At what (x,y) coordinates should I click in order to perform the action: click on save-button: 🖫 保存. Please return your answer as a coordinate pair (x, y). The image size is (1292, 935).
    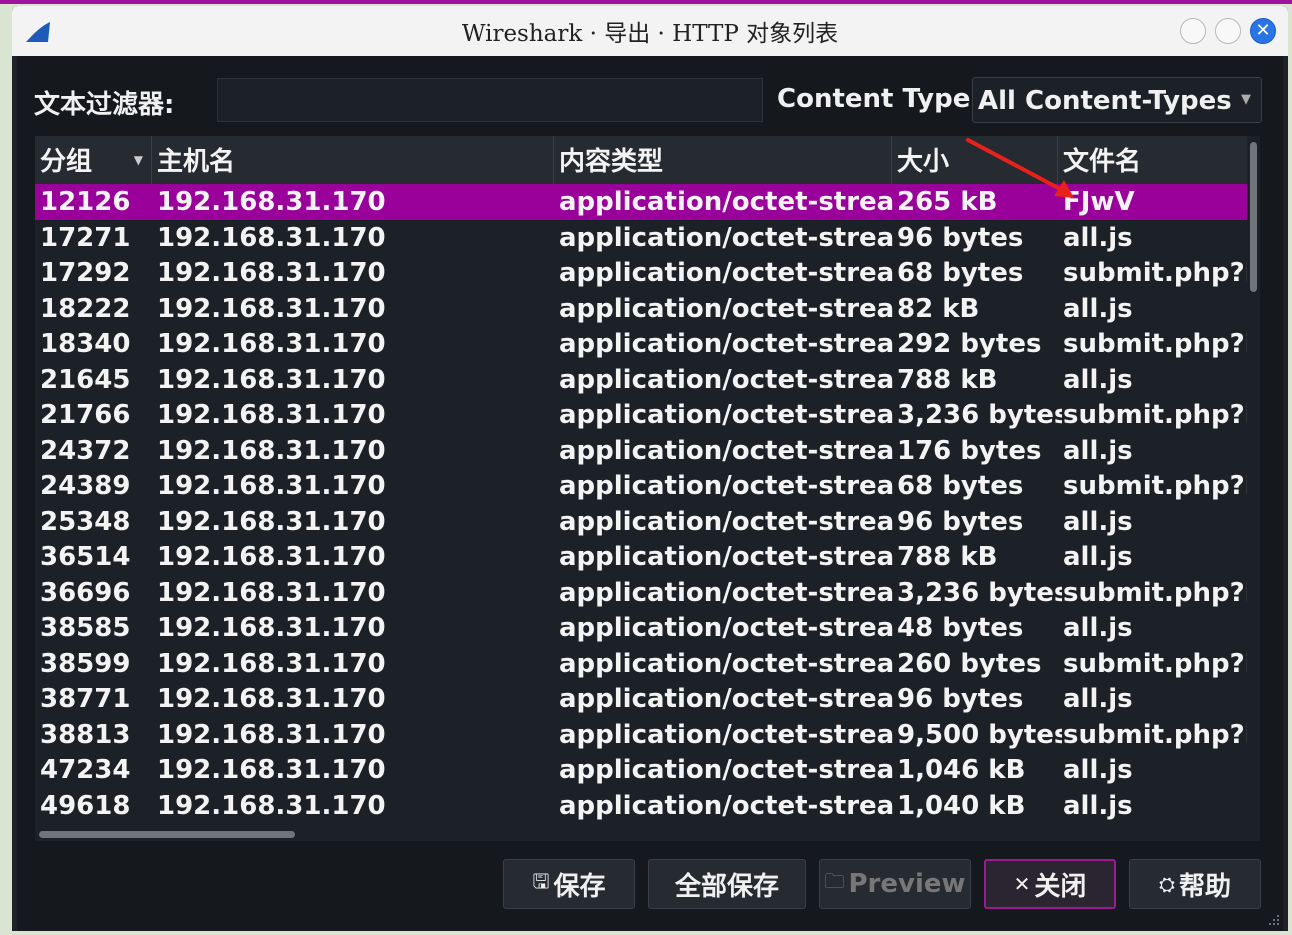
    Looking at the image, I should click on (569, 884).